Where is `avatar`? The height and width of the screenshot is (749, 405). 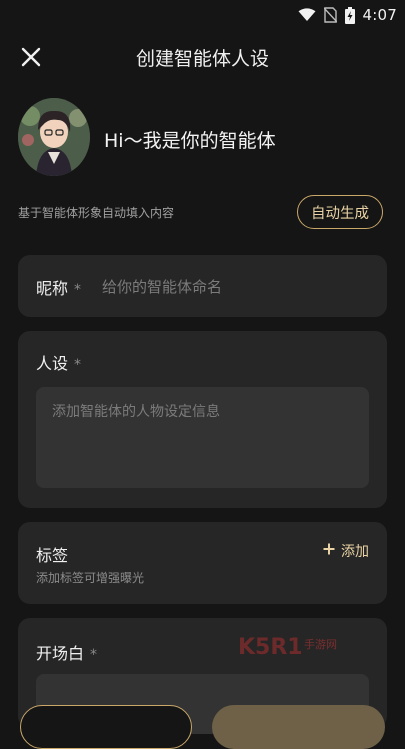 avatar is located at coordinates (54, 137).